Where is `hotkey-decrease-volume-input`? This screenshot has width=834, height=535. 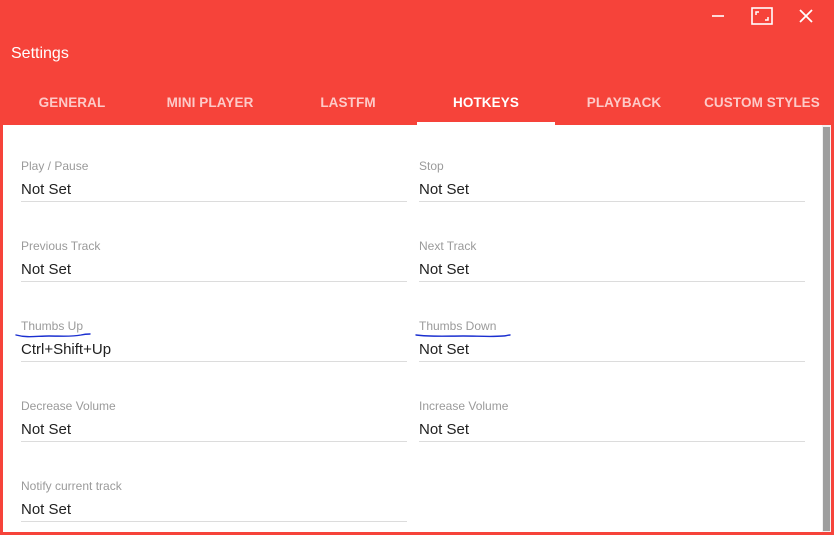 hotkey-decrease-volume-input is located at coordinates (214, 429).